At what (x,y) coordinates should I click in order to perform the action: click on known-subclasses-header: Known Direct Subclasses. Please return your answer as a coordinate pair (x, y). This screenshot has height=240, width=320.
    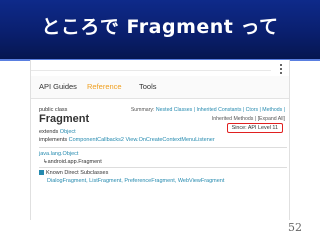
    Looking at the image, I should click on (73, 173).